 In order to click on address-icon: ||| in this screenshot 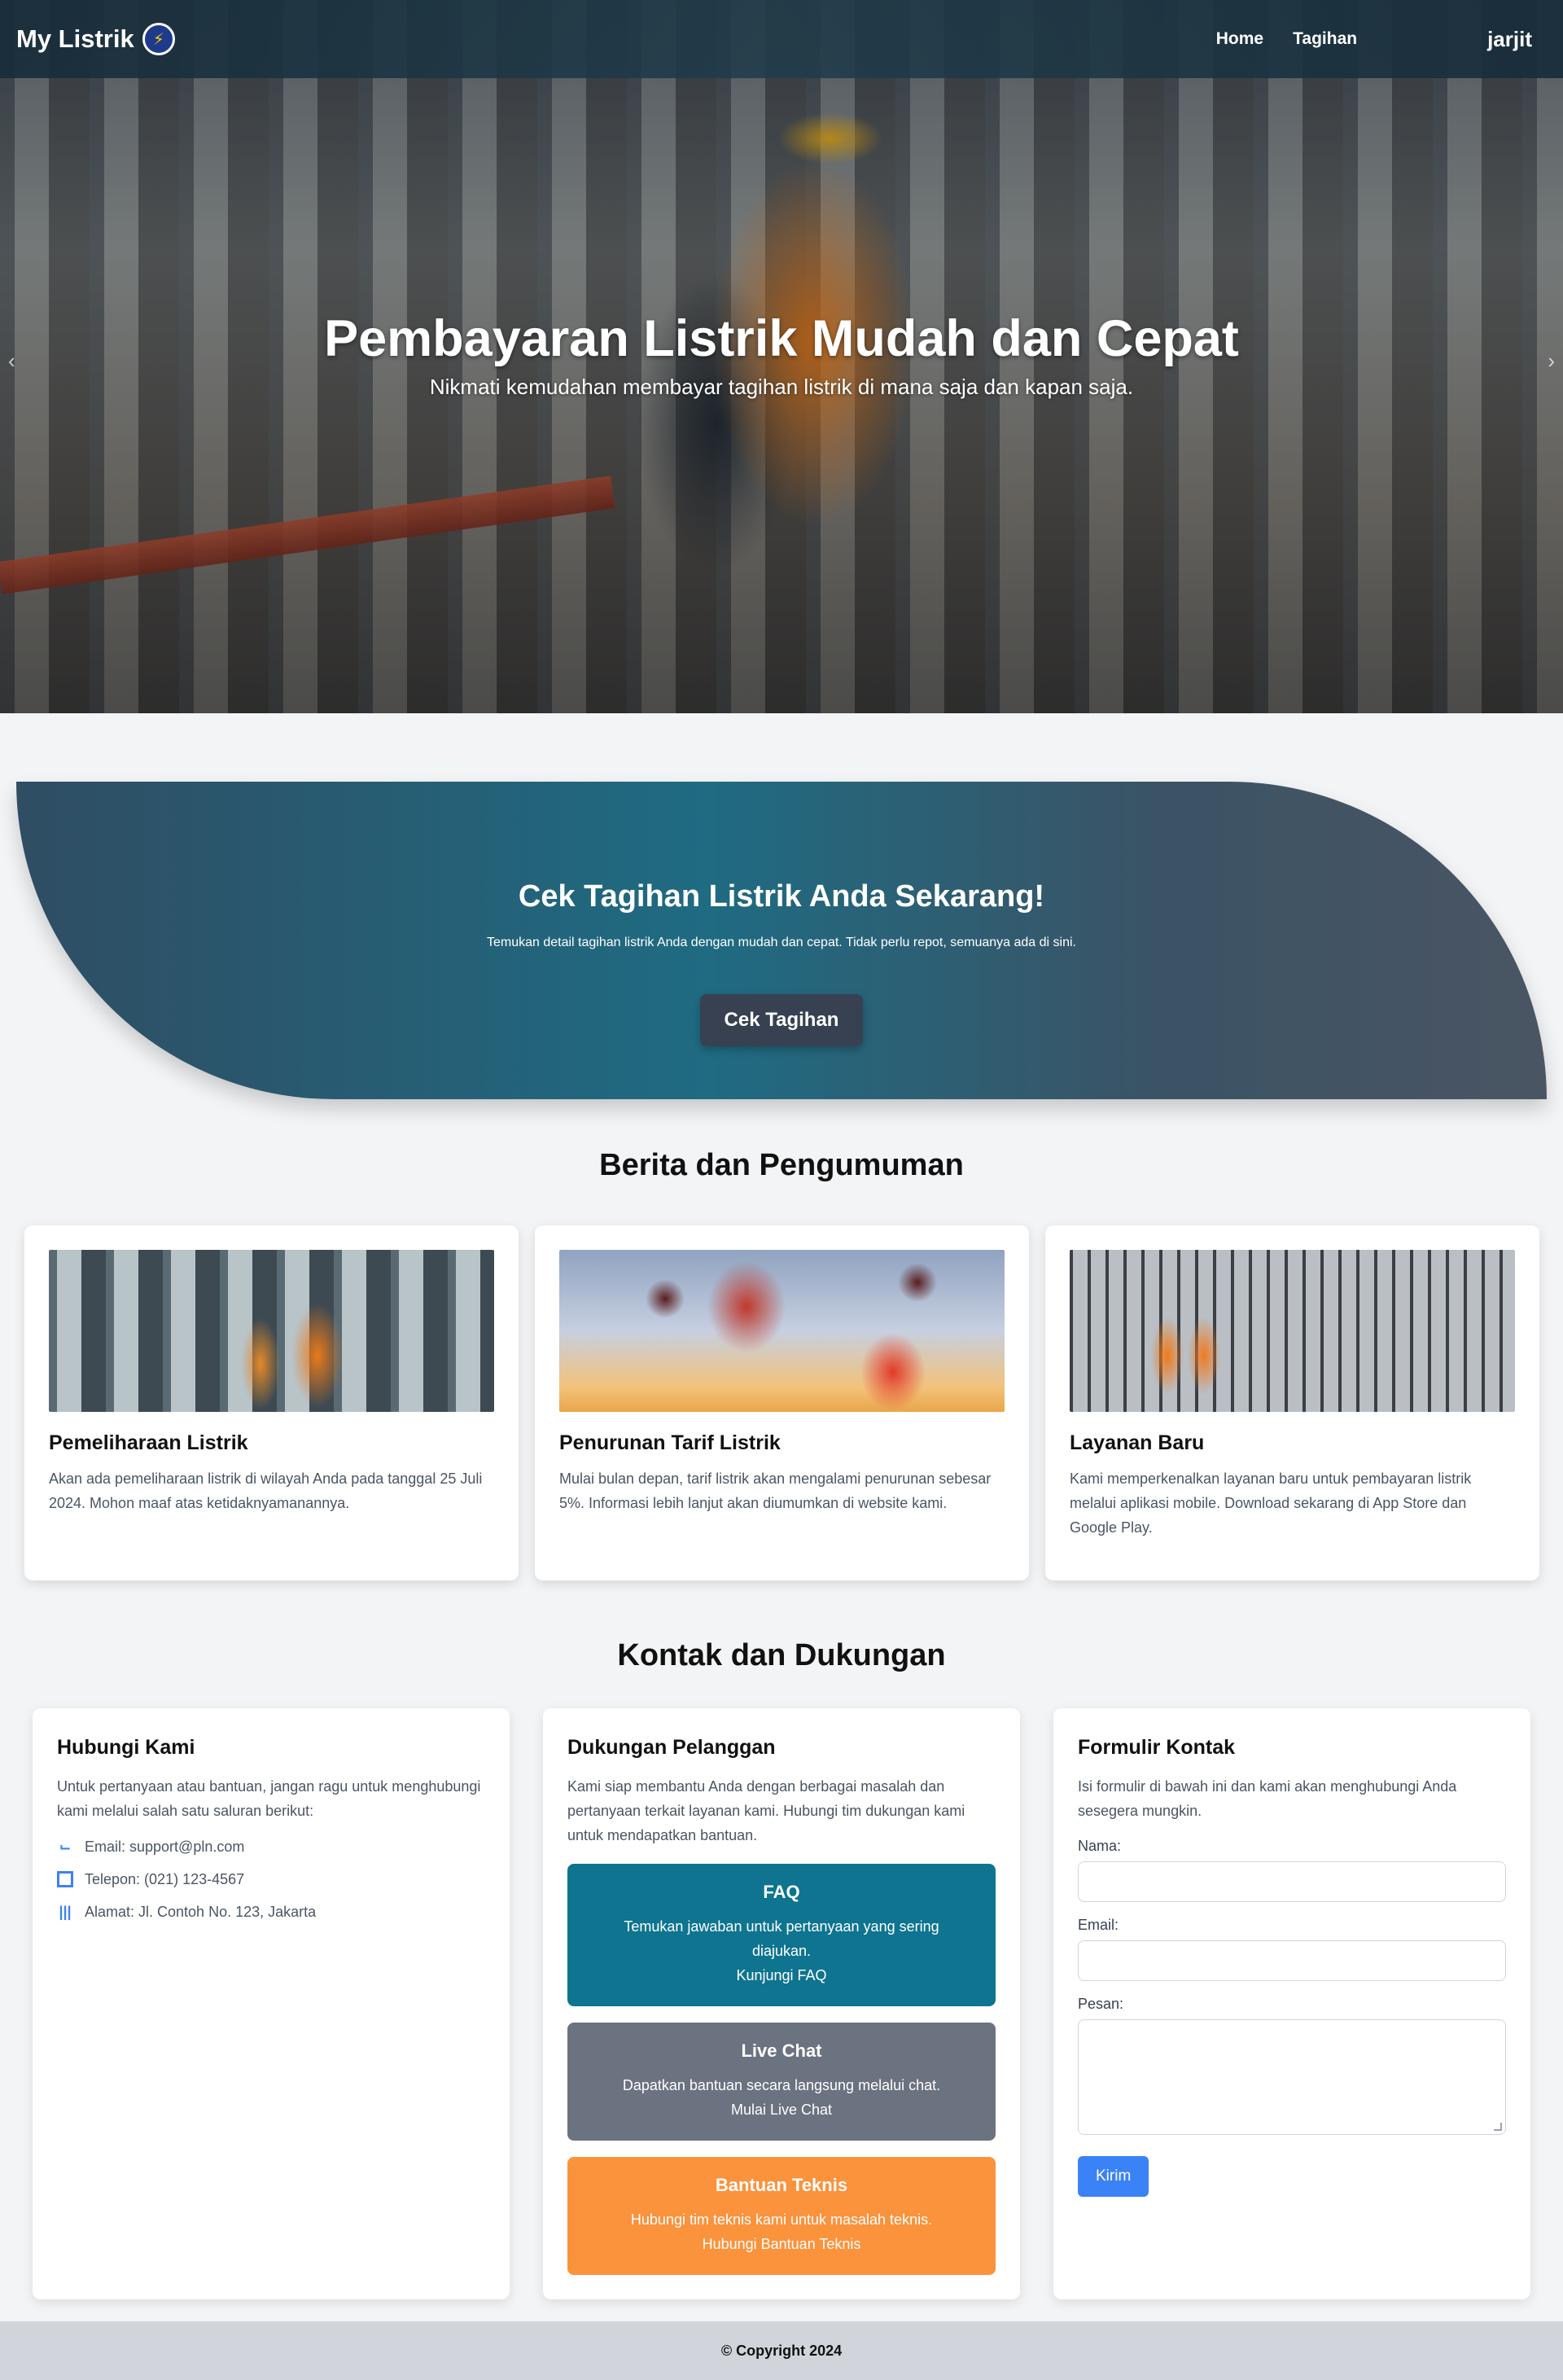, I will do `click(65, 1912)`.